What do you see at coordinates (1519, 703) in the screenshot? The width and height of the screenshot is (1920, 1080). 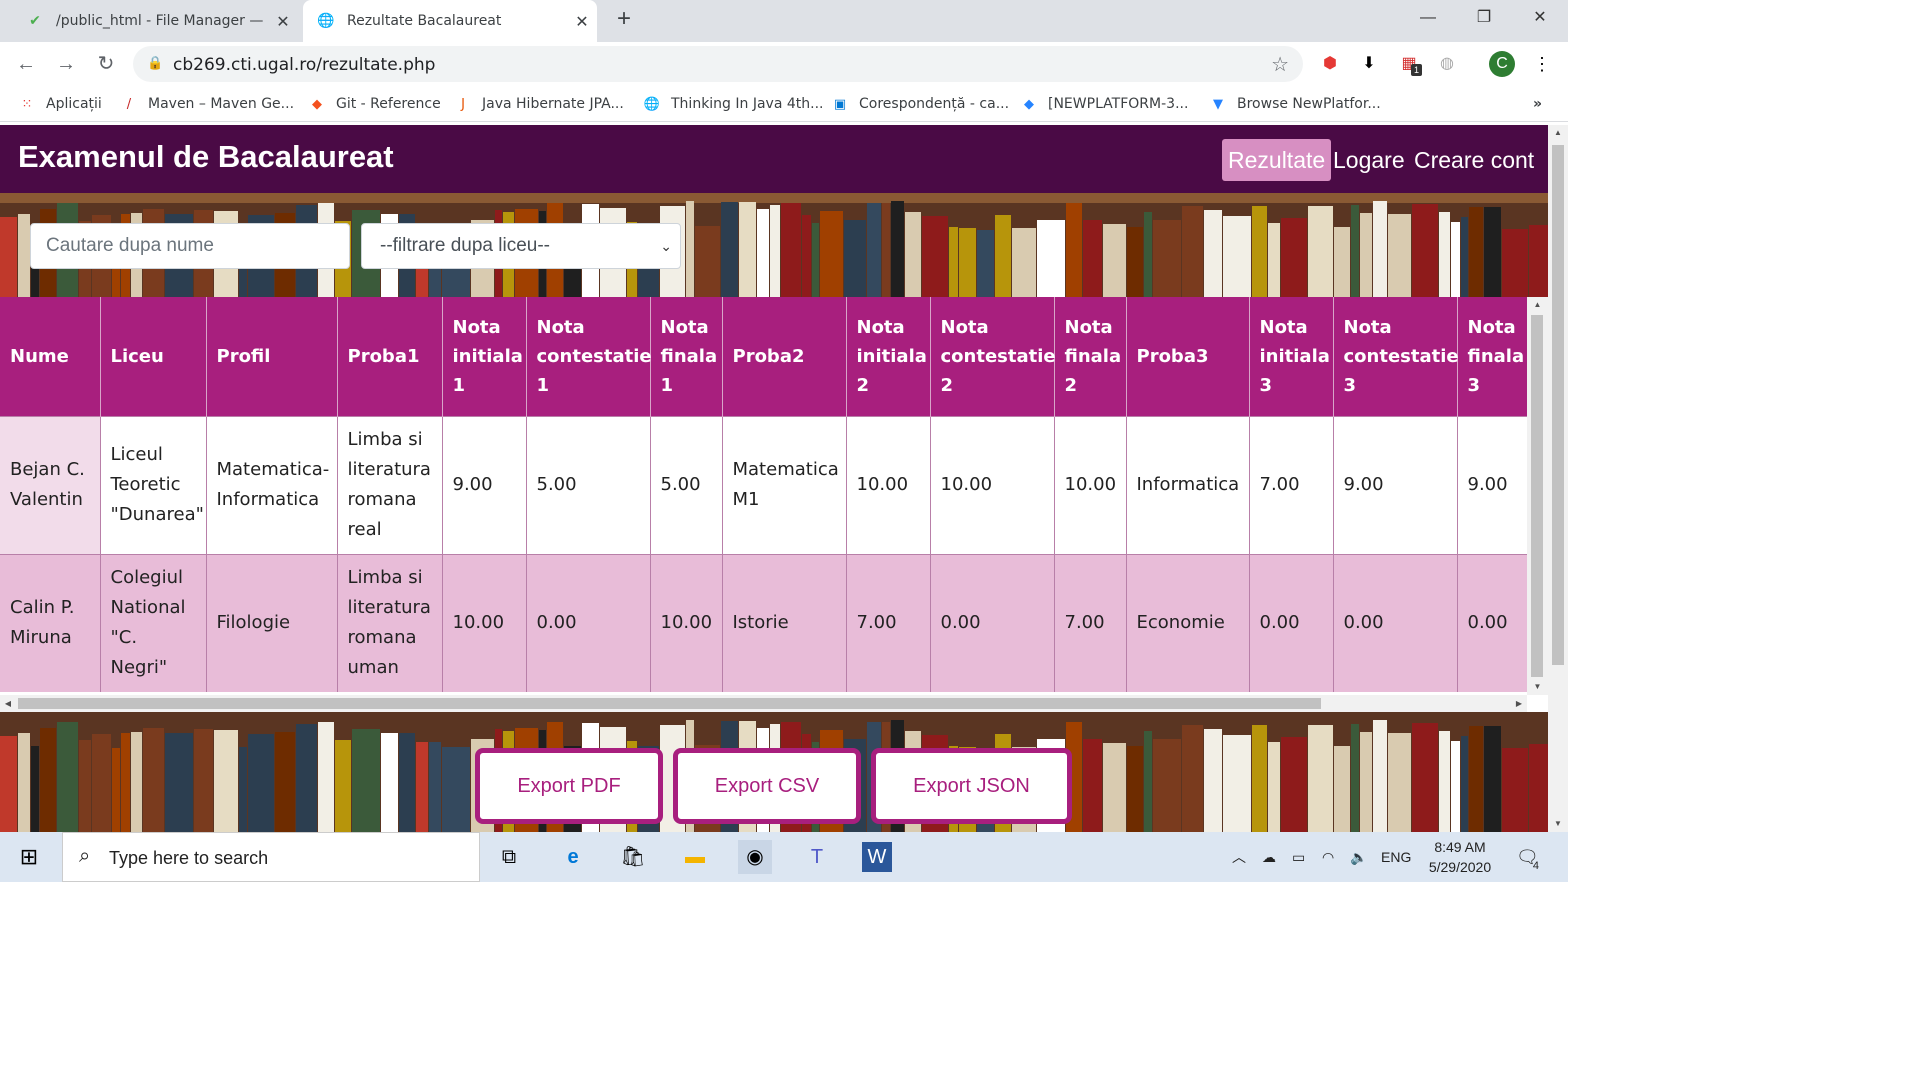 I see `scroll-right-icon: ▶` at bounding box center [1519, 703].